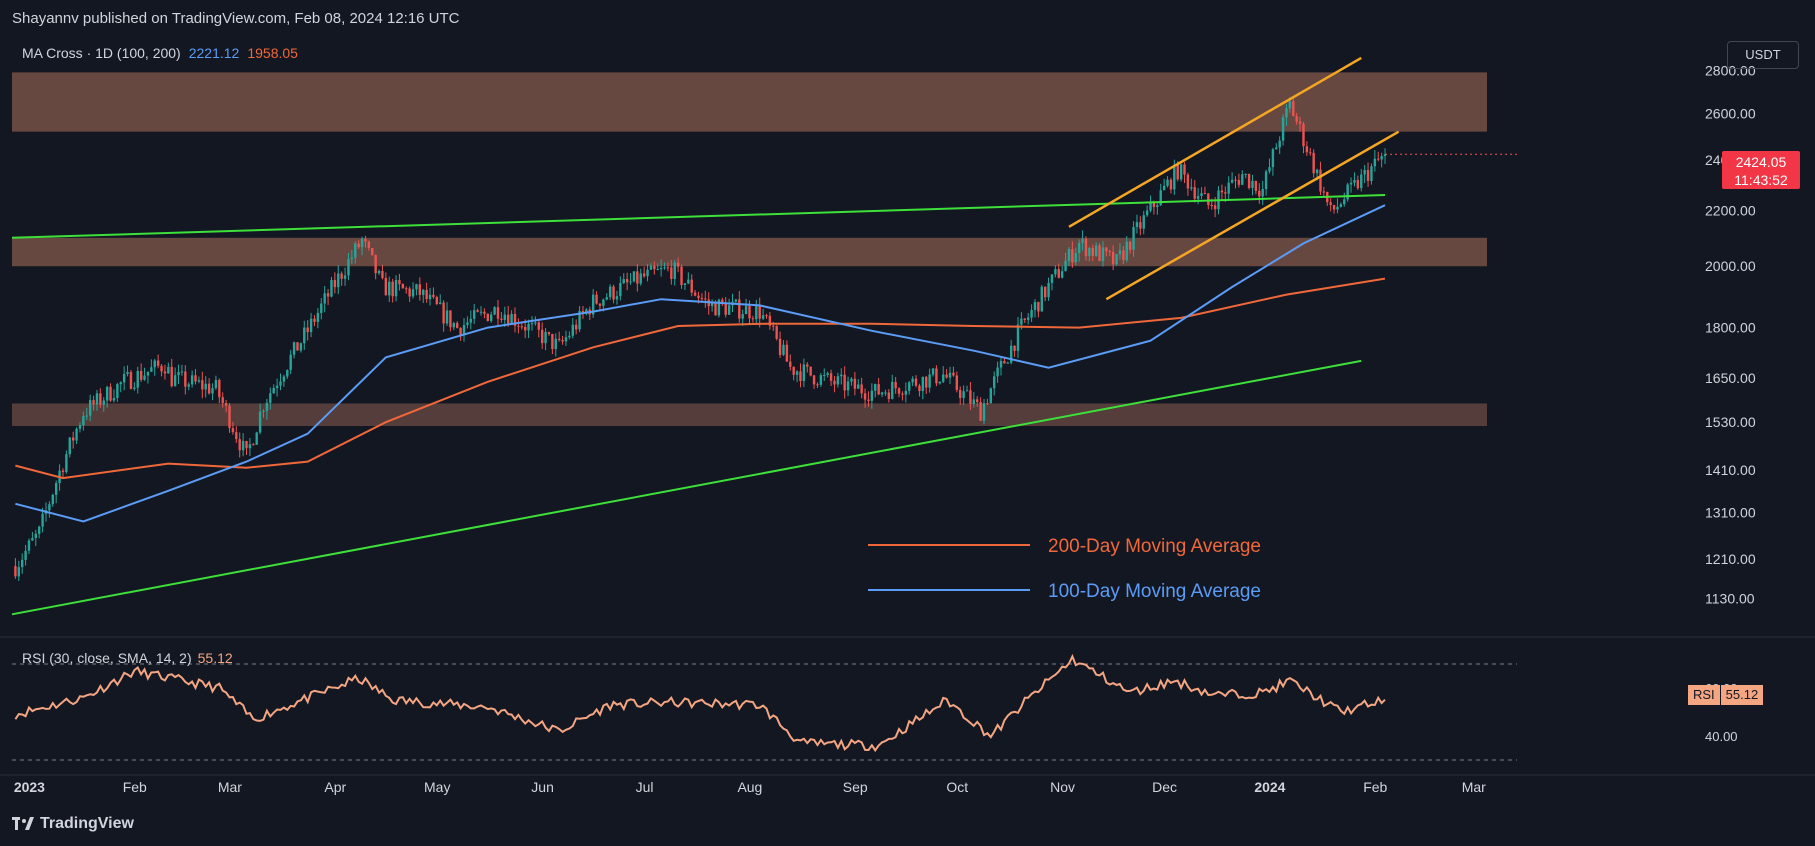 This screenshot has height=846, width=1815. What do you see at coordinates (542, 787) in the screenshot?
I see `time-tick-label: Jun` at bounding box center [542, 787].